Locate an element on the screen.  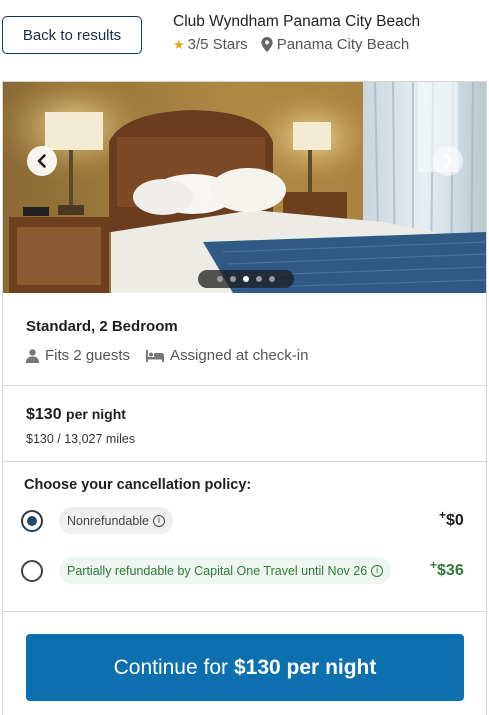
chevron-right-icon is located at coordinates (448, 161).